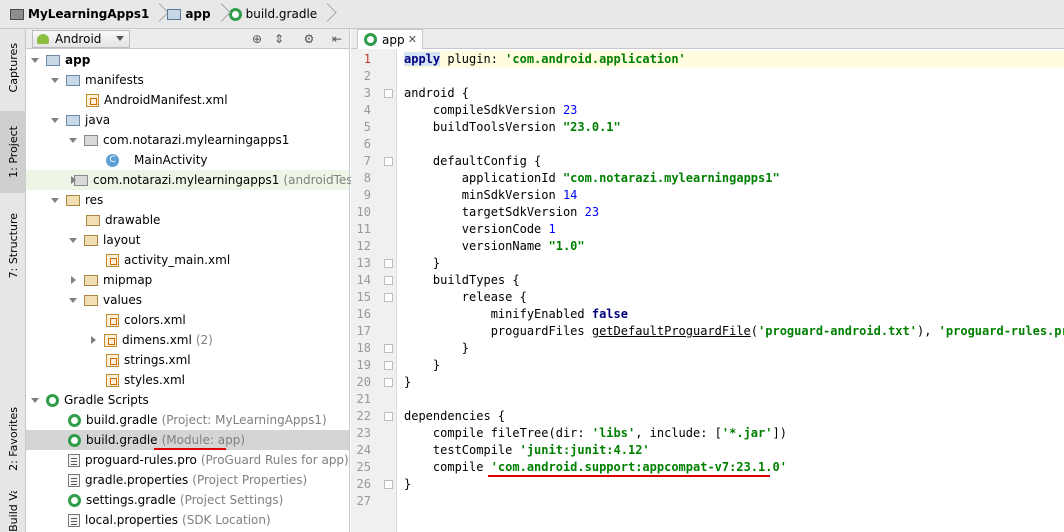 The image size is (1064, 532). Describe the element at coordinates (512, 127) in the screenshot. I see `code-line: buildToolsVersion "23.0.1"` at that location.